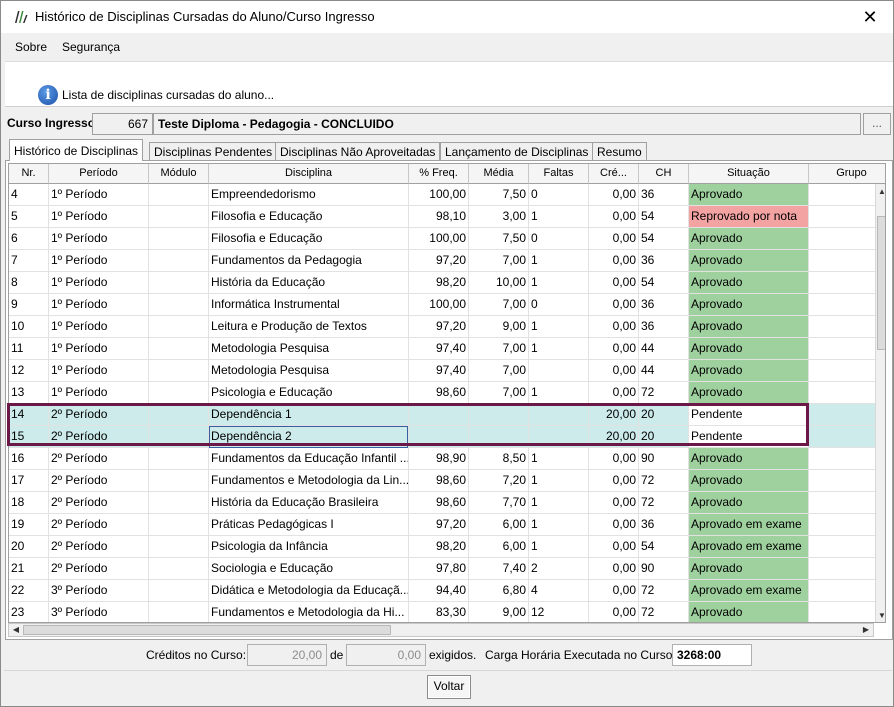 Image resolution: width=894 pixels, height=707 pixels. What do you see at coordinates (664, 195) in the screenshot?
I see `cell-ch: 36` at bounding box center [664, 195].